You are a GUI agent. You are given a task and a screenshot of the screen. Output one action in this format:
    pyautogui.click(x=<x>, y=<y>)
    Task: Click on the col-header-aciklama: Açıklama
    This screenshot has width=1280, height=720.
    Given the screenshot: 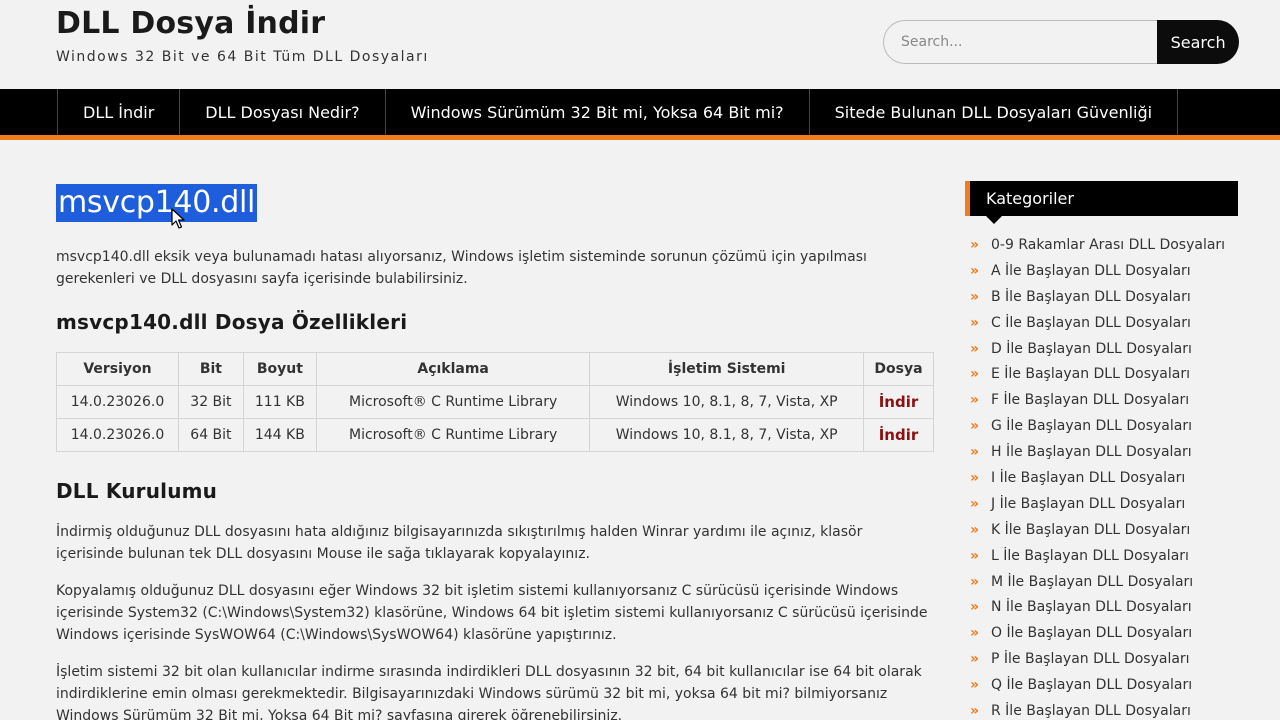 What is the action you would take?
    pyautogui.click(x=453, y=369)
    